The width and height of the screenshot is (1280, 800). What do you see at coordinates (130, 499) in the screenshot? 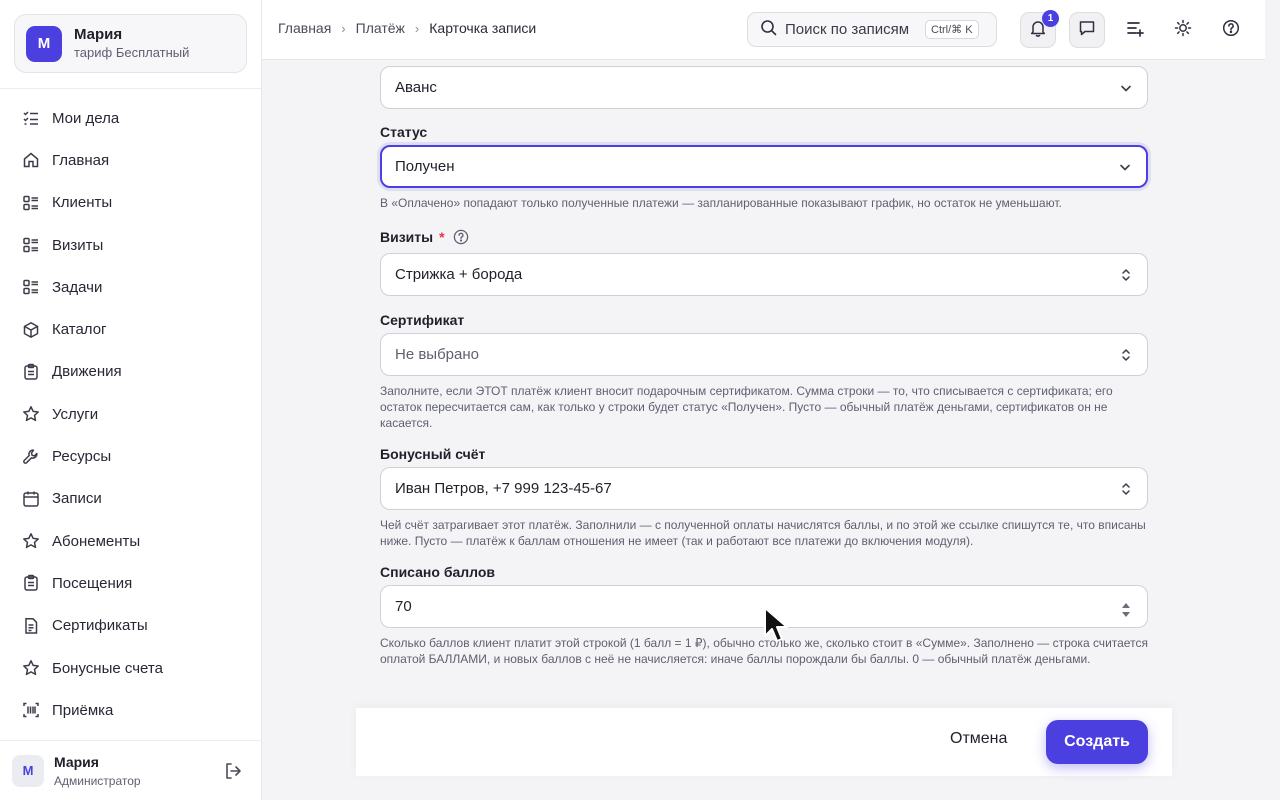
I see `sidebar-item-bookings: Записи` at bounding box center [130, 499].